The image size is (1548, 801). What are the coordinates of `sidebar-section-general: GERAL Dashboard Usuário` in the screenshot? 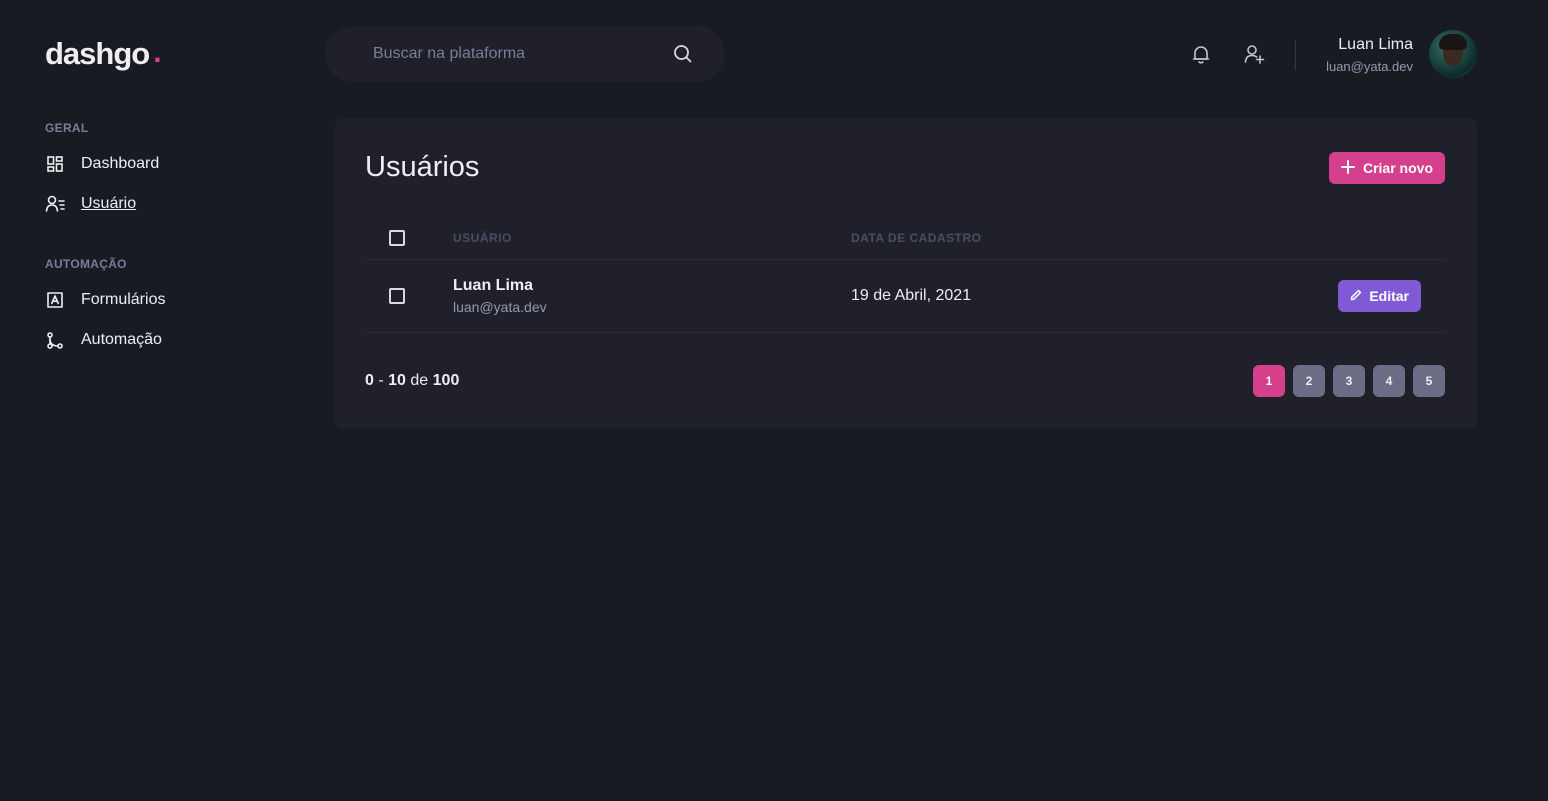 It's located at (165, 168).